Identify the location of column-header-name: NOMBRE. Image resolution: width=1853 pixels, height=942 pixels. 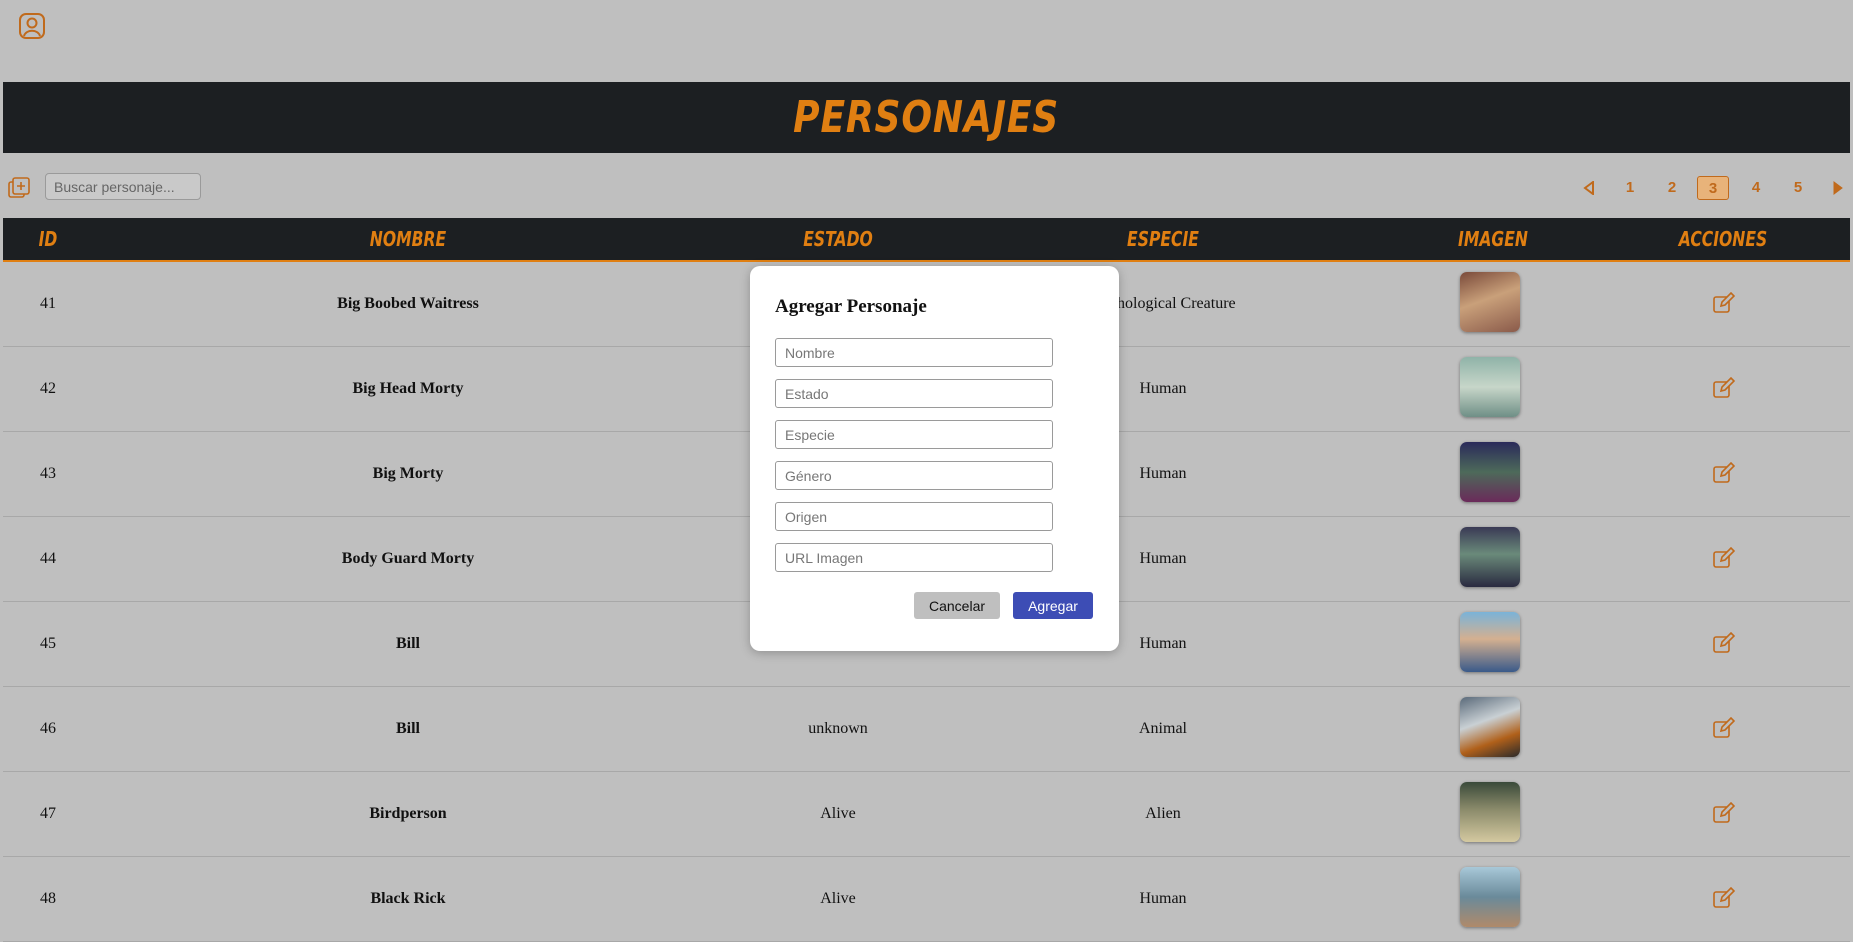
(408, 239).